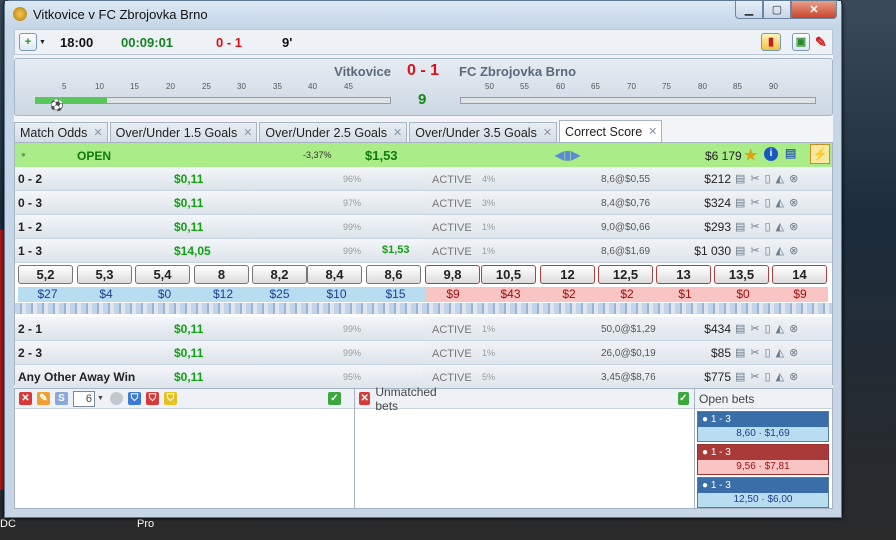 Image resolution: width=896 pixels, height=540 pixels. Describe the element at coordinates (771, 42) in the screenshot. I see `chart-icon: ▮` at that location.